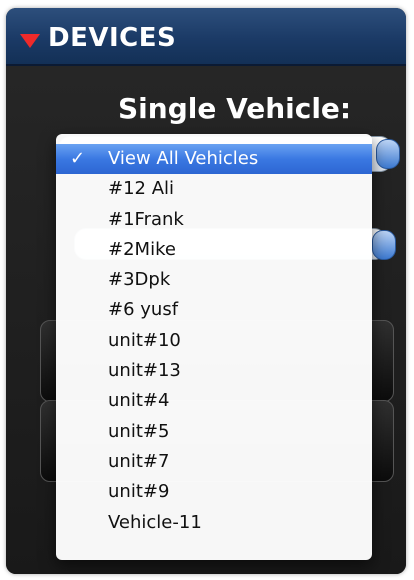  What do you see at coordinates (139, 492) in the screenshot?
I see `menu-item-label: unit#9` at bounding box center [139, 492].